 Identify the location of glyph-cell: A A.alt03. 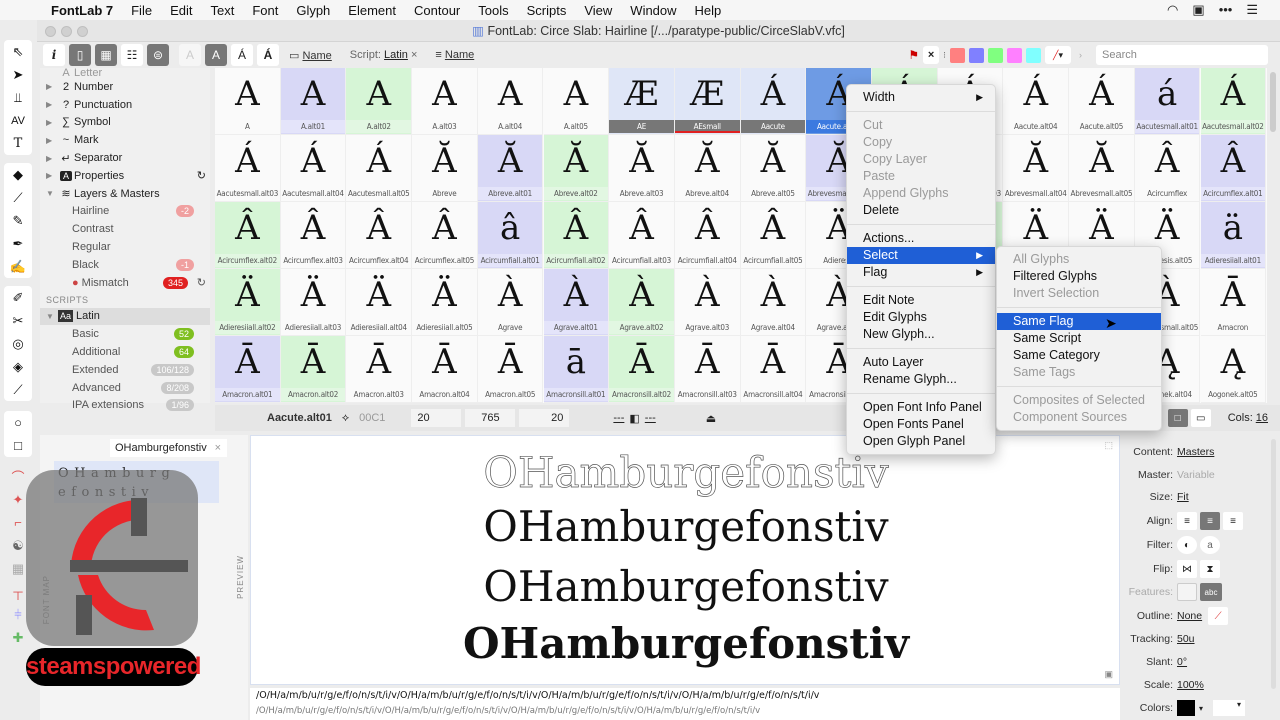
(445, 101).